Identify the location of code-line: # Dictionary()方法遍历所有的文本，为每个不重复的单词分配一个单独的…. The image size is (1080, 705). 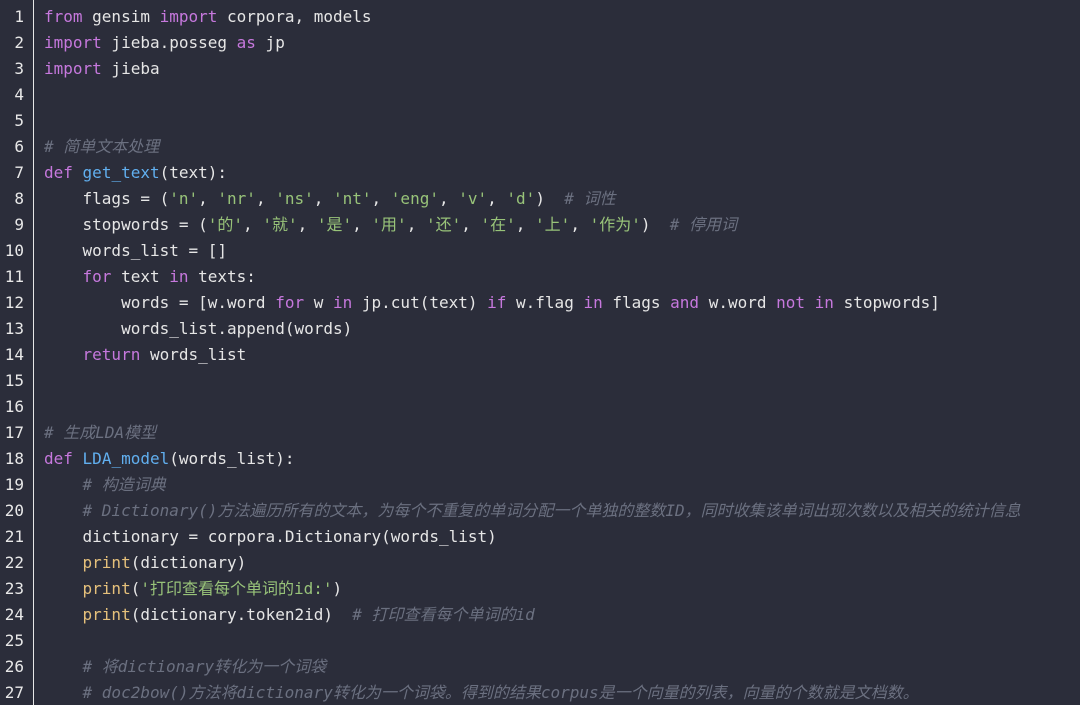
(532, 511).